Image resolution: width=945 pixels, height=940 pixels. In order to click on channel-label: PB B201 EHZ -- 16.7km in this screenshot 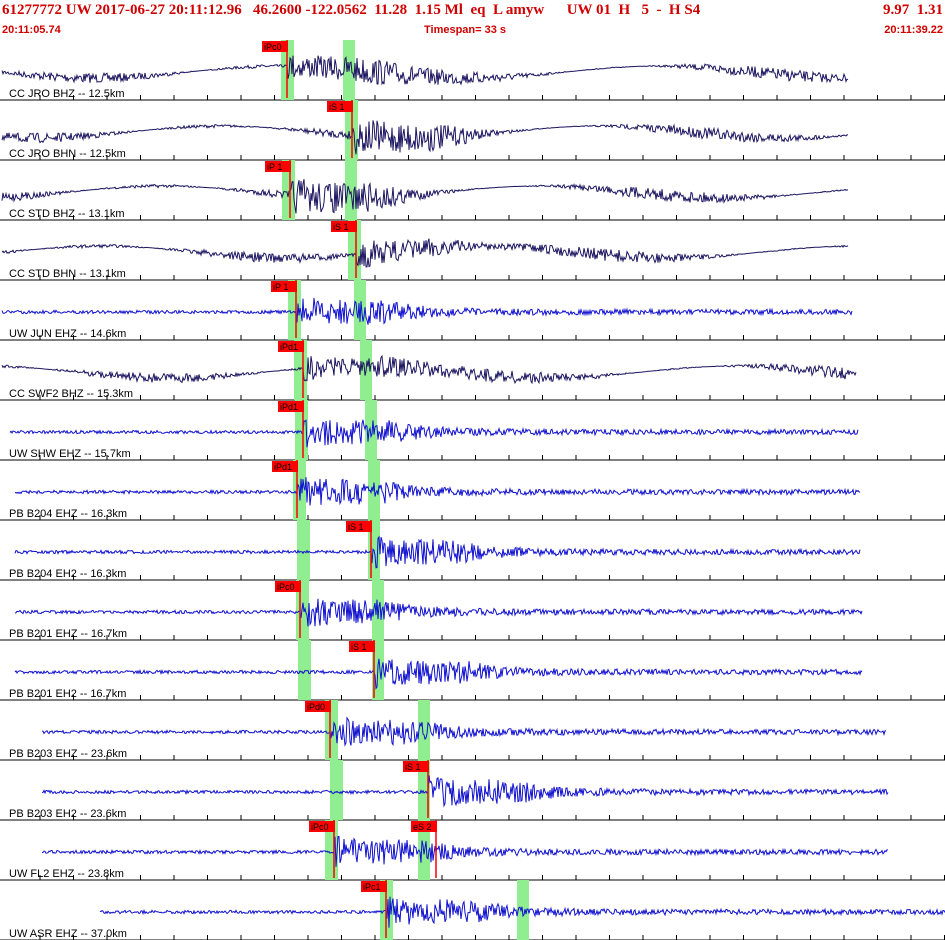, I will do `click(68, 634)`.